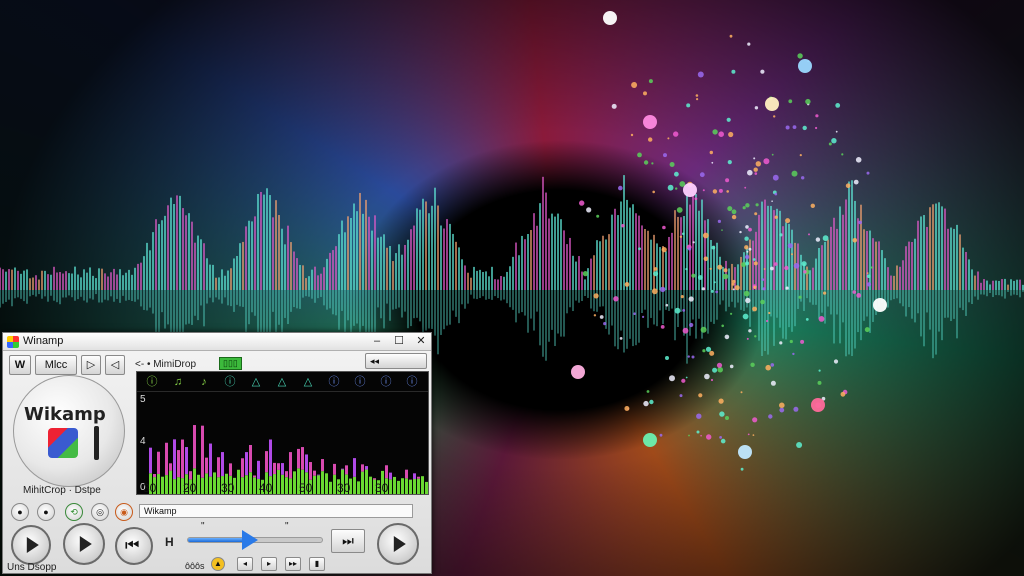  I want to click on spectrum-icon-10: ⓘ, so click(386, 382).